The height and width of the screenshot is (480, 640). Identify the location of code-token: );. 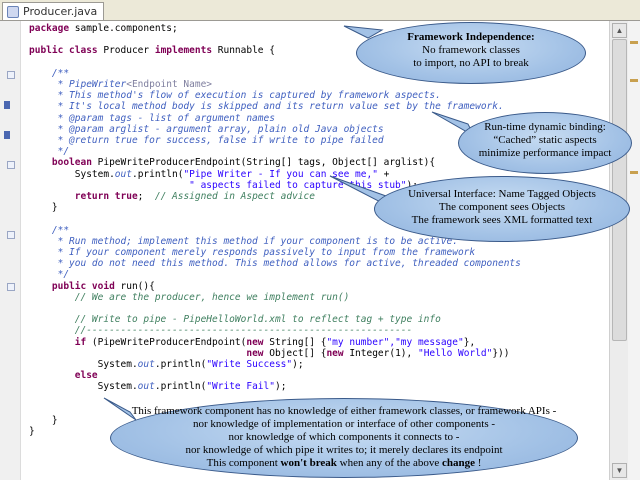
(280, 387).